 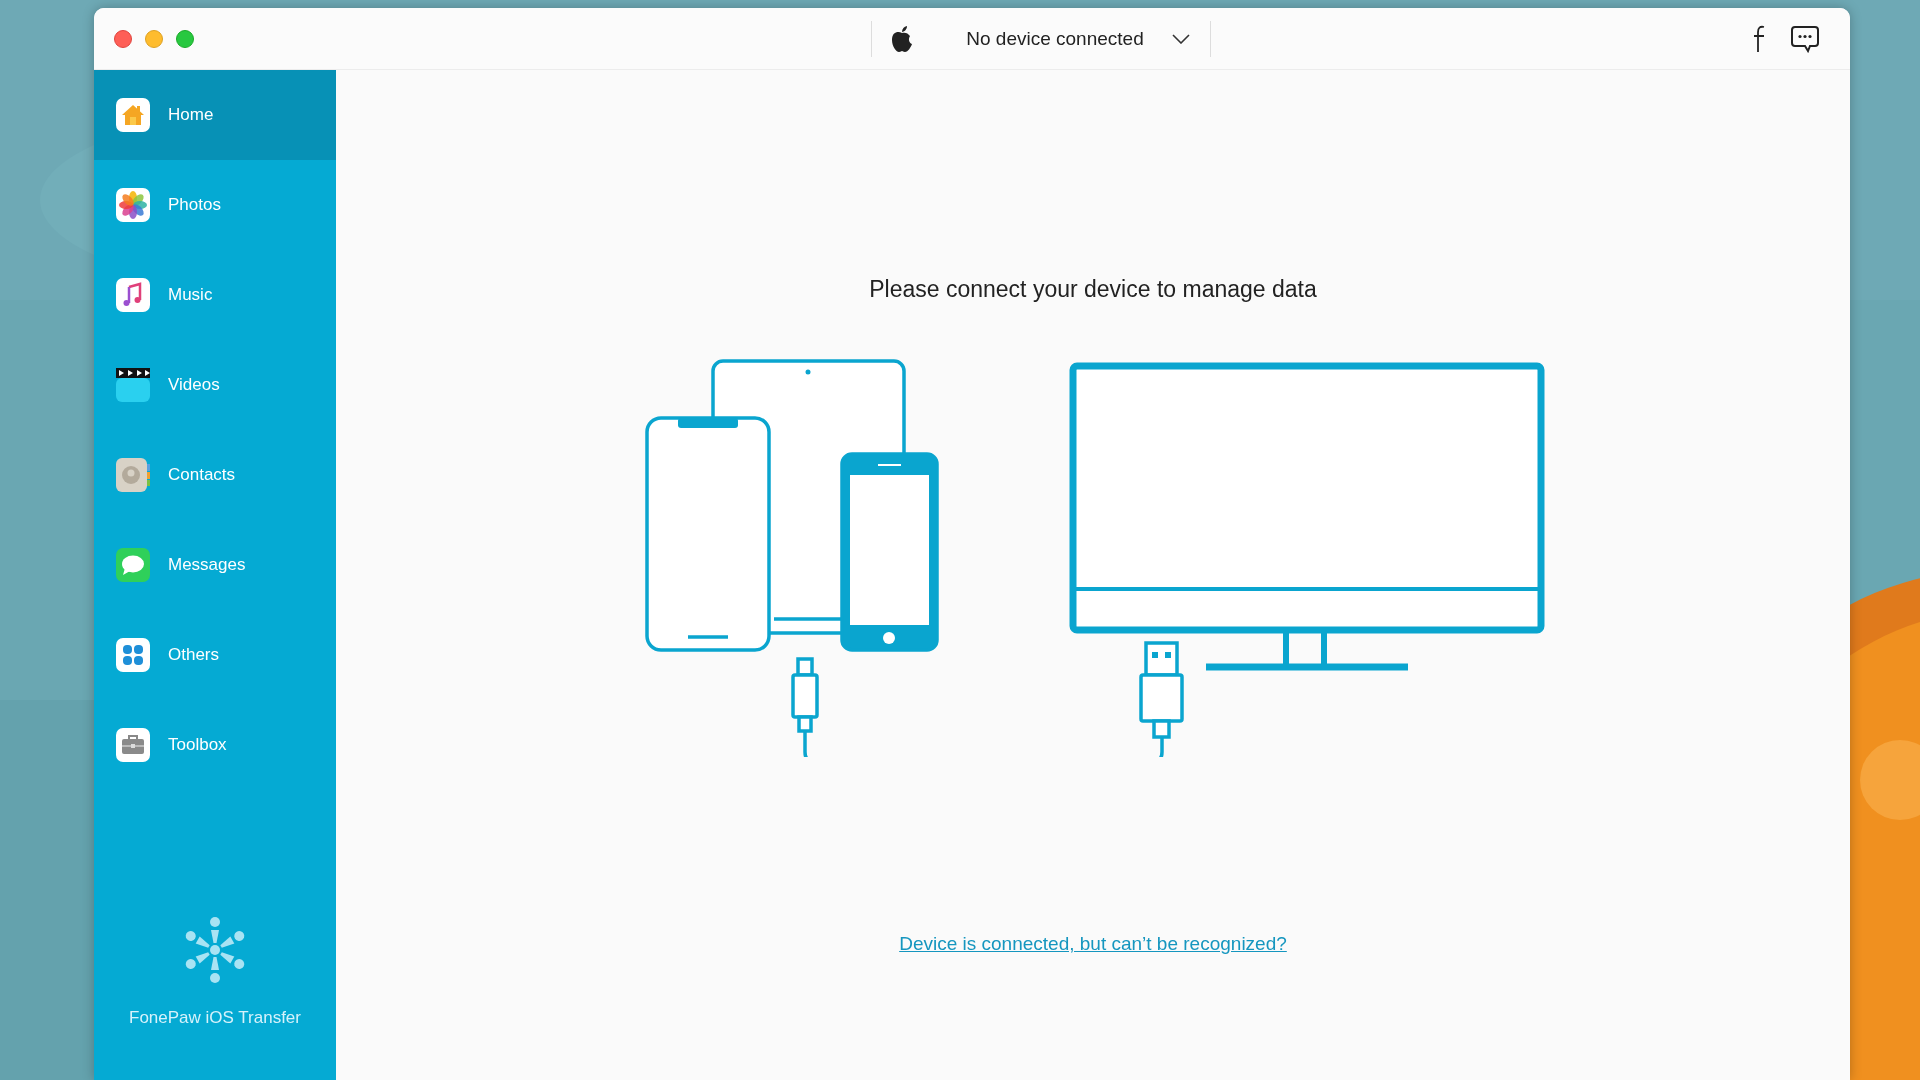 I want to click on clapperboard-icon, so click(x=133, y=385).